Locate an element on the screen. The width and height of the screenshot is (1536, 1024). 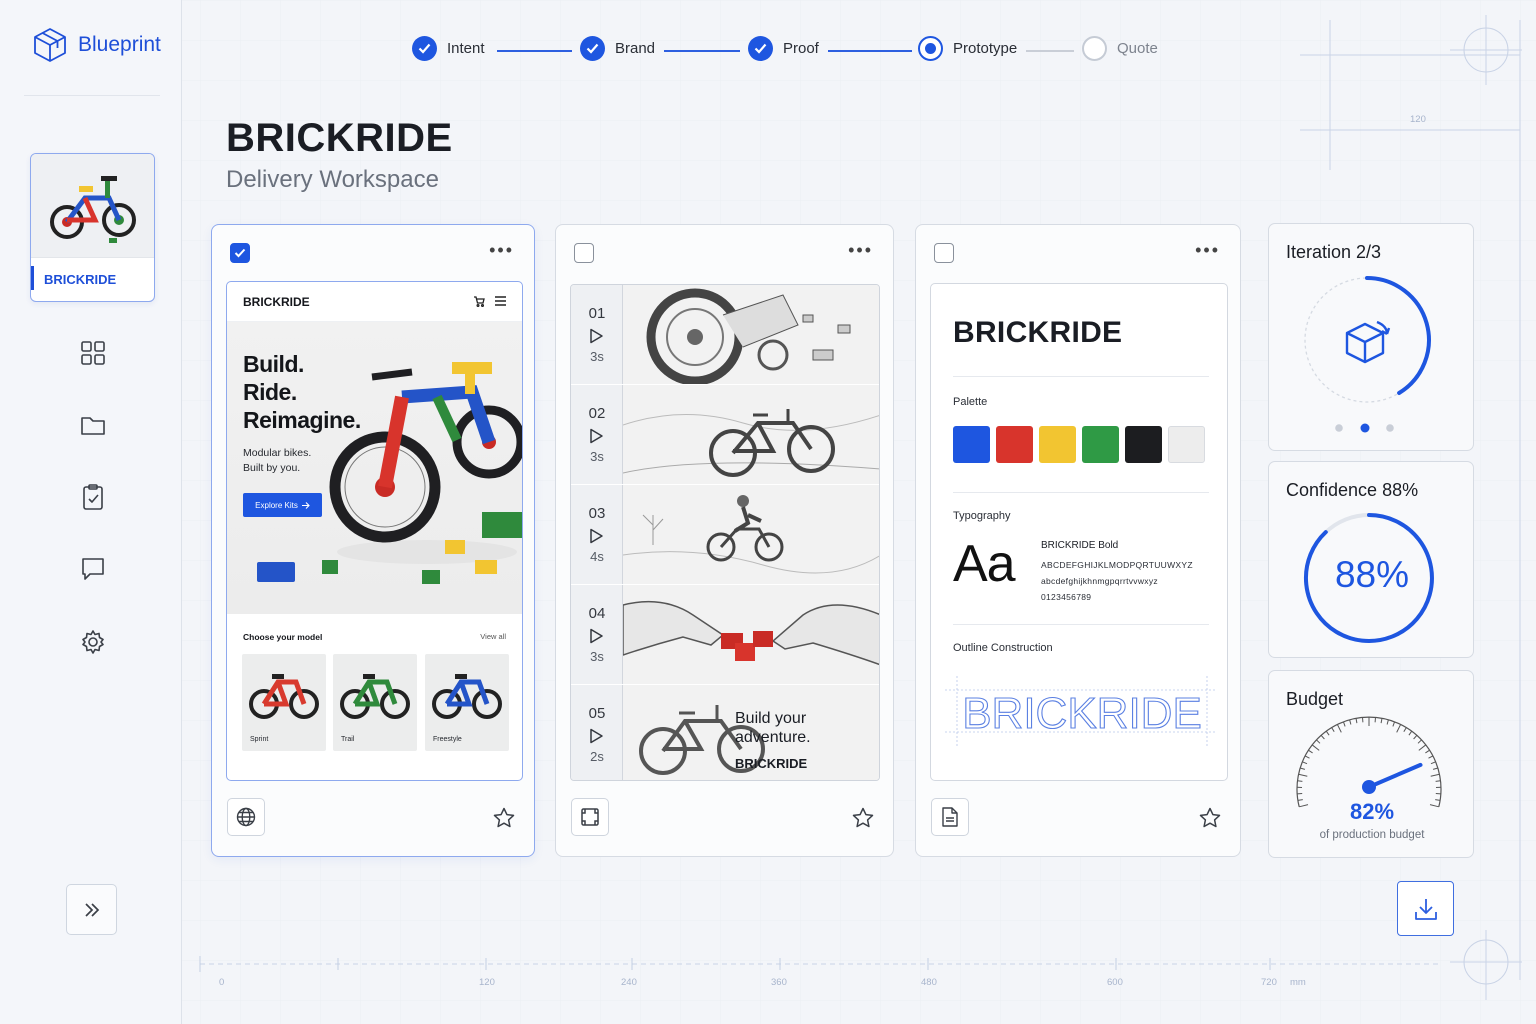
hero-body-line: Modular bikes. is located at coordinates (277, 453).